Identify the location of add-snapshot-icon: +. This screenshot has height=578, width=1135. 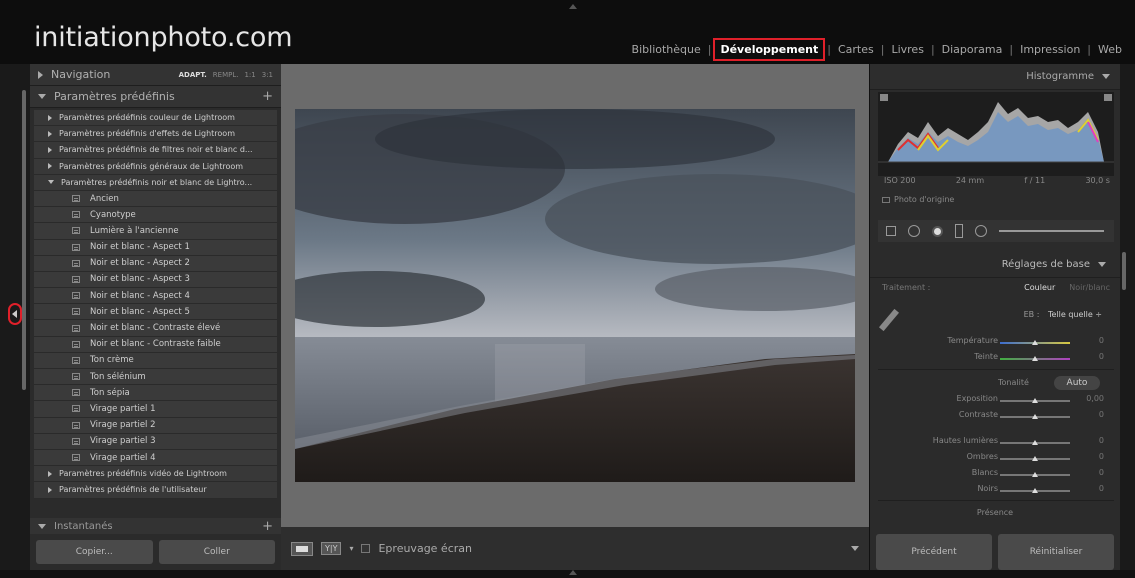
(267, 526).